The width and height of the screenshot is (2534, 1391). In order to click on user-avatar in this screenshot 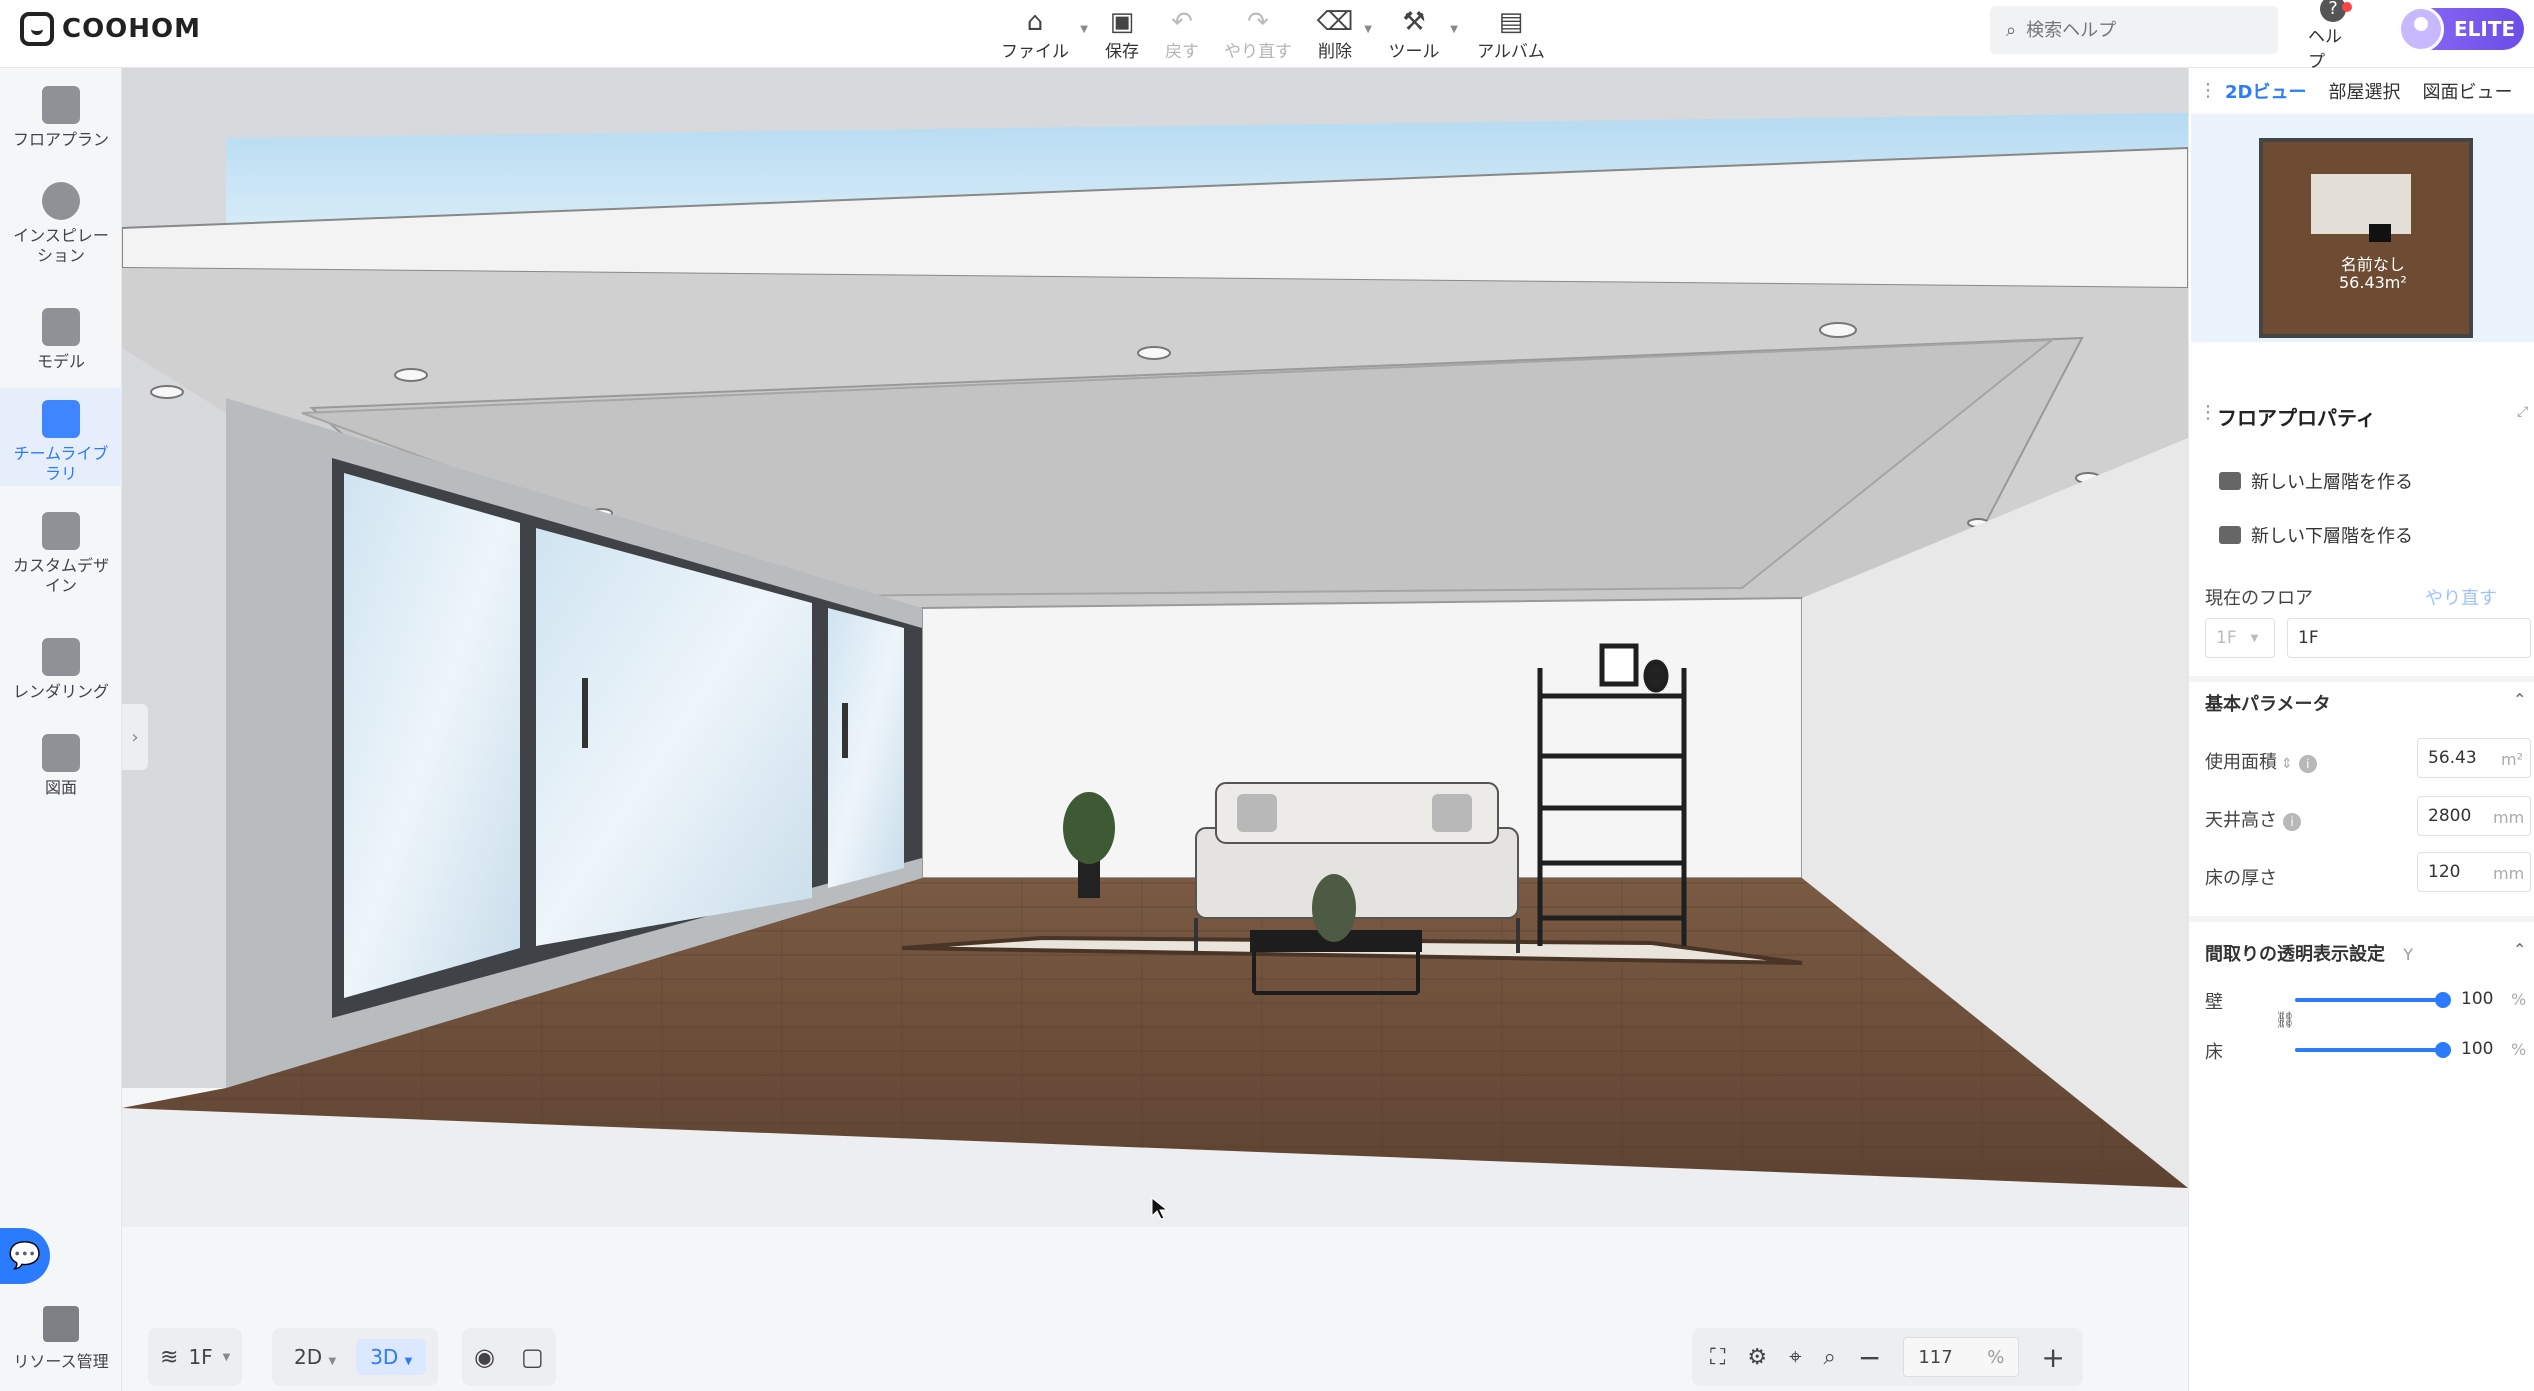, I will do `click(2421, 29)`.